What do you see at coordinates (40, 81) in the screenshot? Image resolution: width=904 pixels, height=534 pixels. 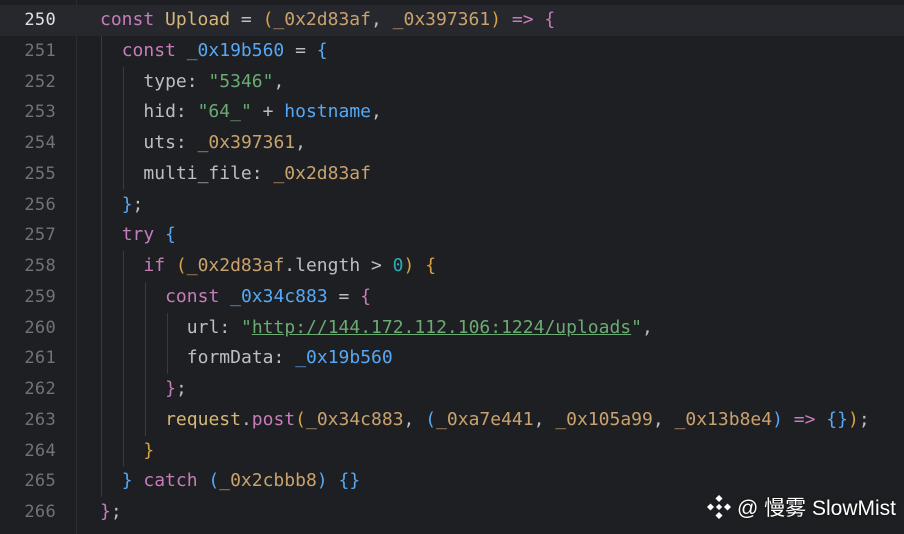 I see `line-number: 252` at bounding box center [40, 81].